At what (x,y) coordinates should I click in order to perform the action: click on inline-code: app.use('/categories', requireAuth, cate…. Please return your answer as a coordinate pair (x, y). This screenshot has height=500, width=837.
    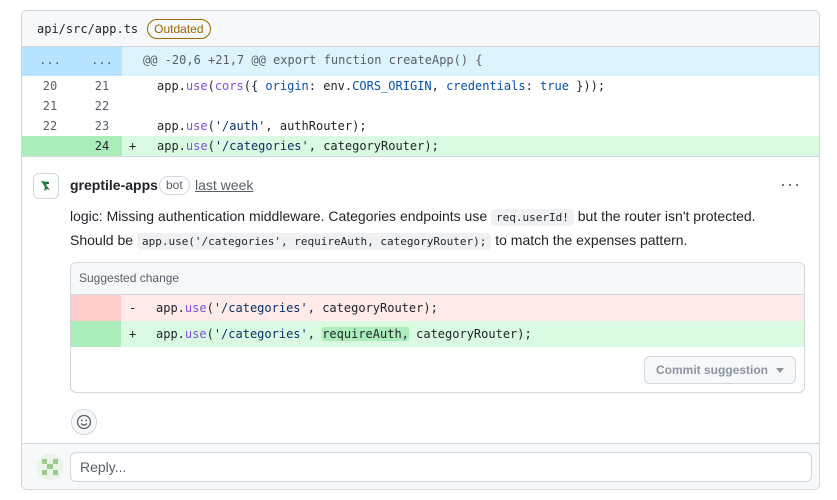
    Looking at the image, I should click on (314, 241).